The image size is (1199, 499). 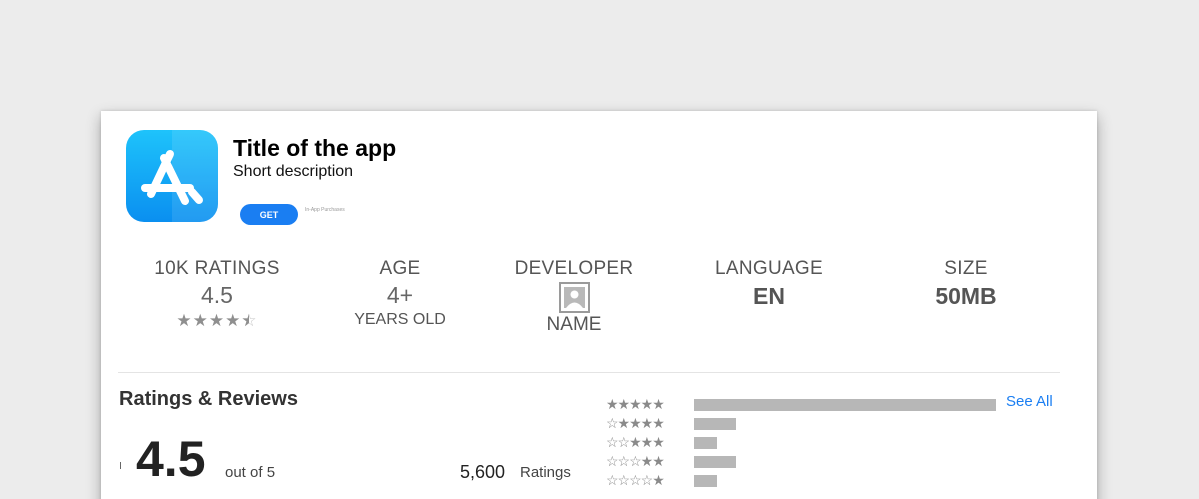 I want to click on developer-image-placeholder-icon, so click(x=574, y=297).